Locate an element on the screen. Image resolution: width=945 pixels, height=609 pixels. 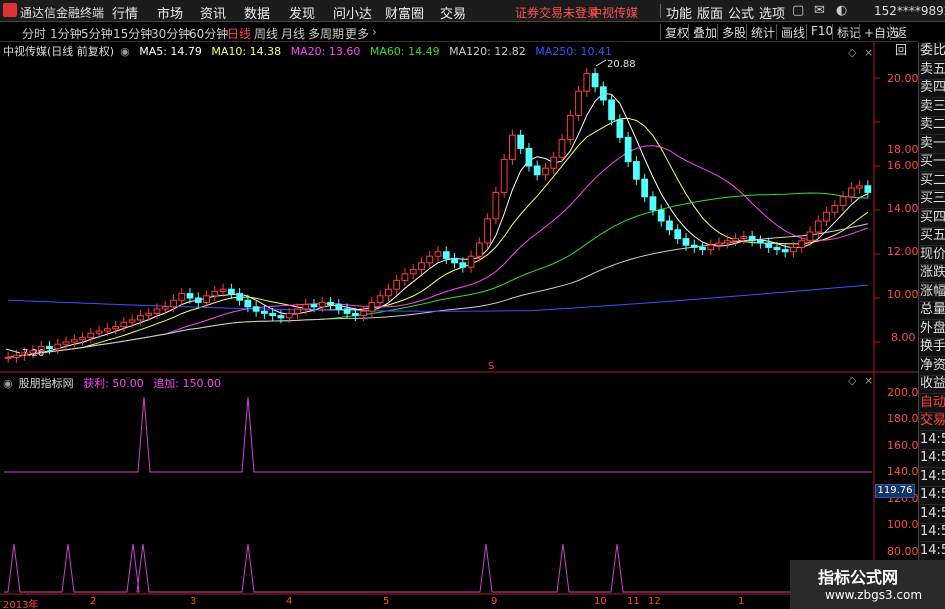
menu-banmian: 版面 is located at coordinates (710, 12).